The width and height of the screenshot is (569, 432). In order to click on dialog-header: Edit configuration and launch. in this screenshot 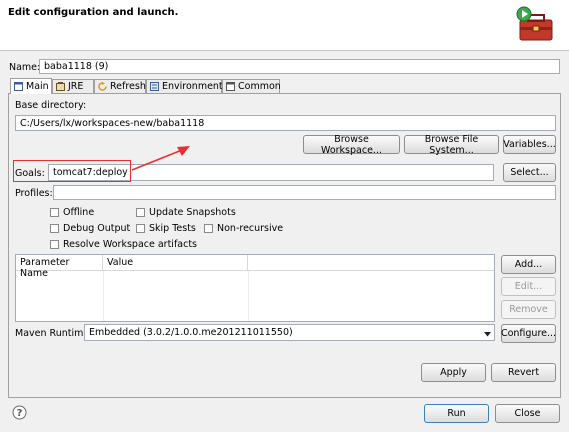, I will do `click(284, 25)`.